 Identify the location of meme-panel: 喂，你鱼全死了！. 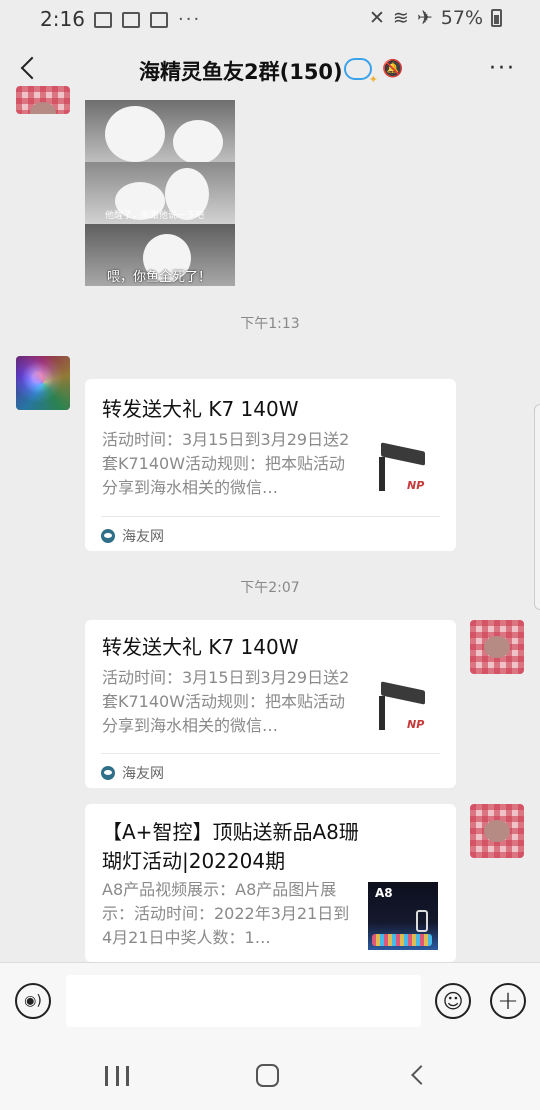
(160, 255).